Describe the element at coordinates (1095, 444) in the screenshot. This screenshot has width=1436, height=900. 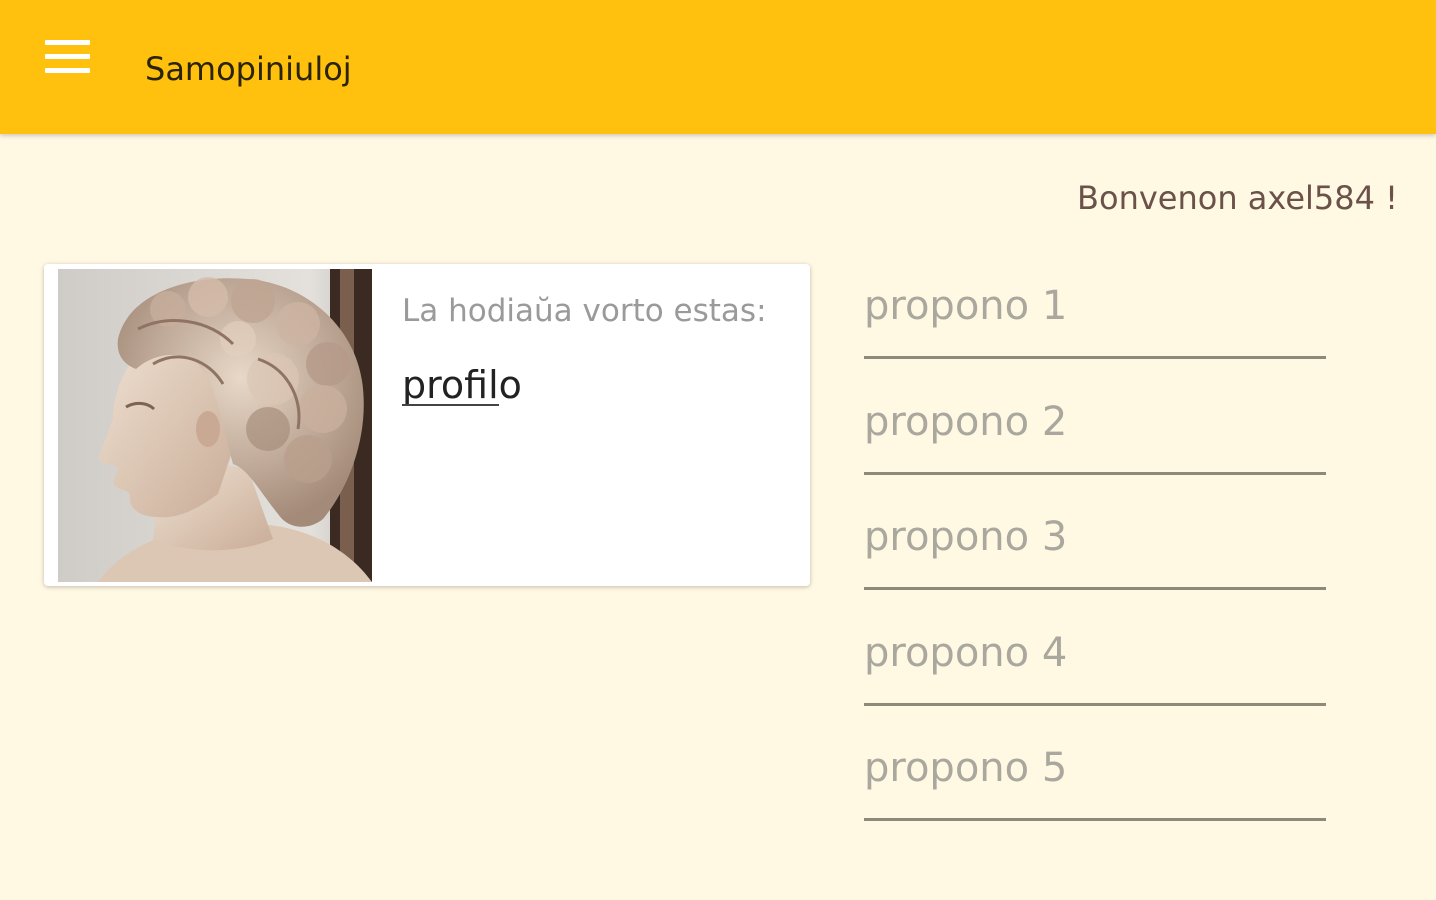
I see `proposal-field-2: propono 2` at that location.